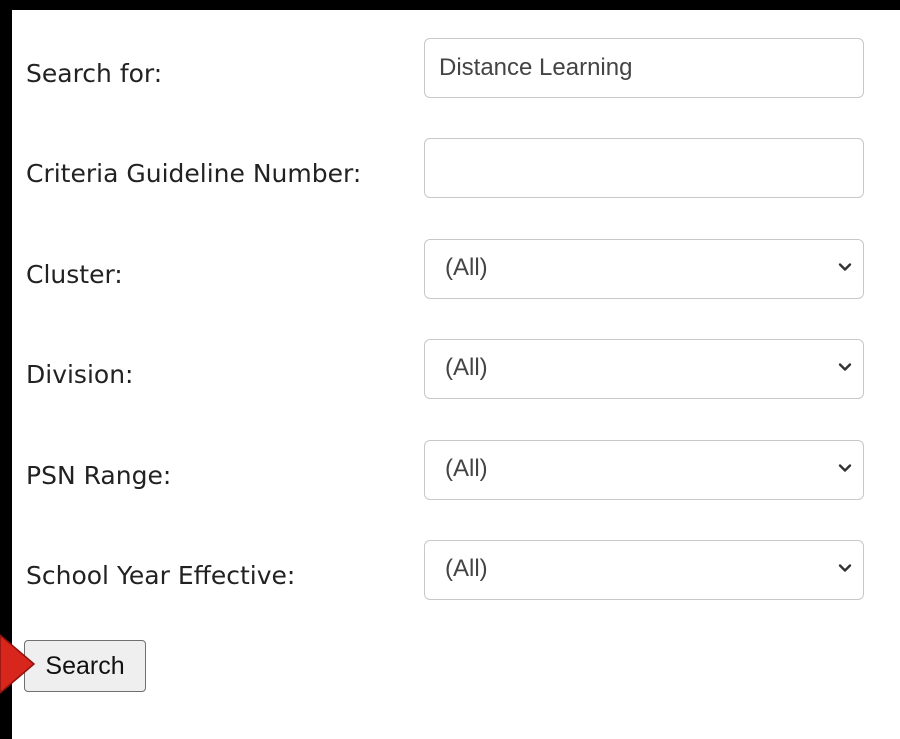  I want to click on red-arrow-icon, so click(17, 664).